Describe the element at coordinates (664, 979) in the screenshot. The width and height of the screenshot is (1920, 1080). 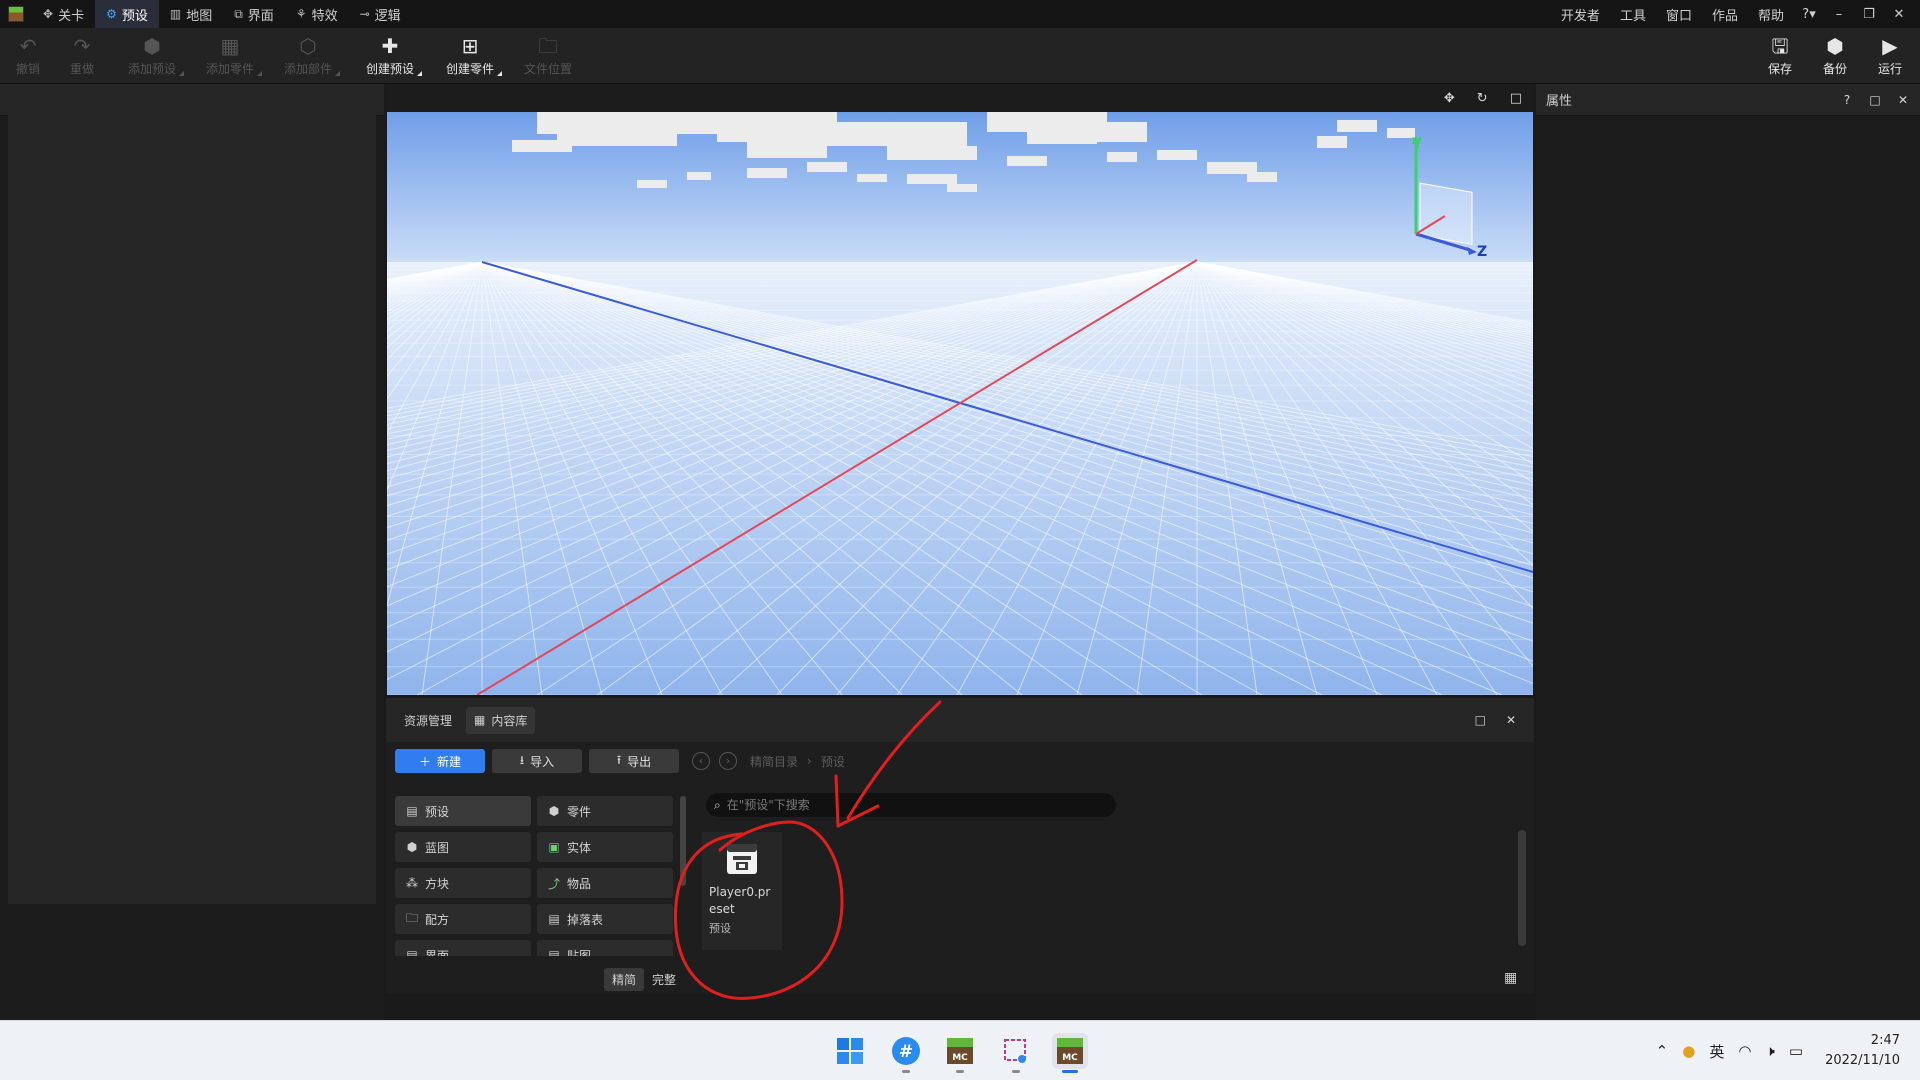
I see `view-full-button: 完整` at that location.